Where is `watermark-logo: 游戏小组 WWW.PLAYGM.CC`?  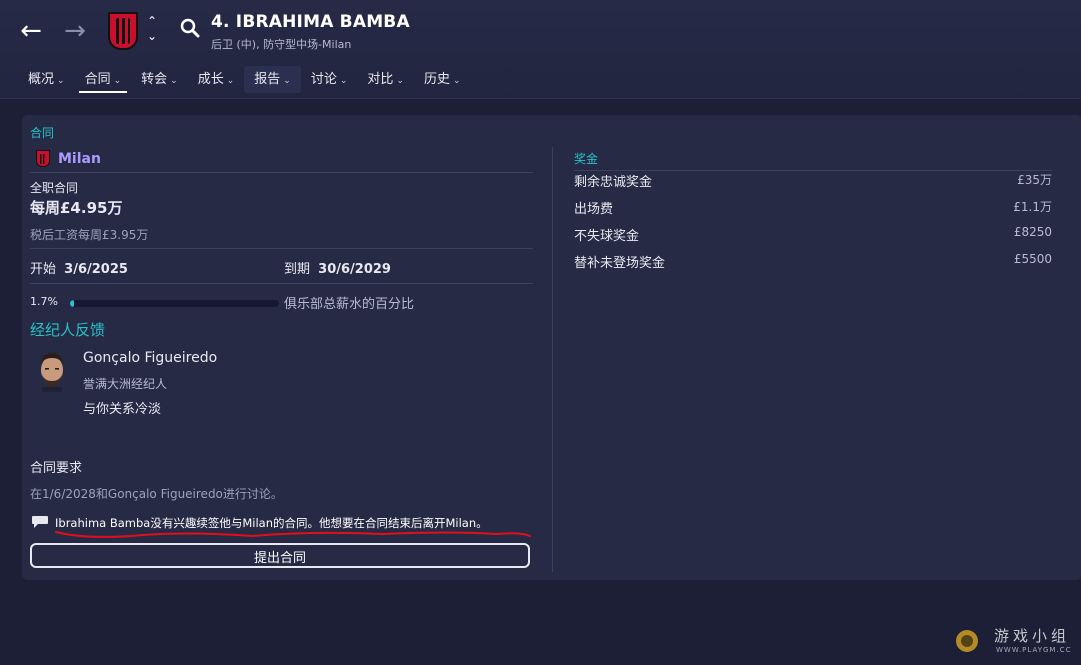 watermark-logo: 游戏小组 WWW.PLAYGM.CC is located at coordinates (1012, 641).